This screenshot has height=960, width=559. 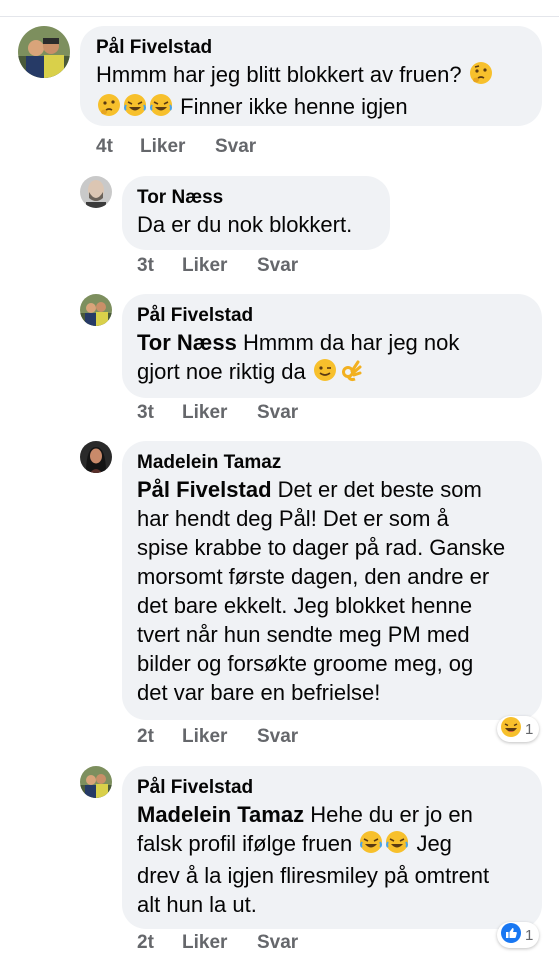 I want to click on comment-text-line: Hmmm har jeg blitt blokkert av fruen?, so click(x=279, y=74).